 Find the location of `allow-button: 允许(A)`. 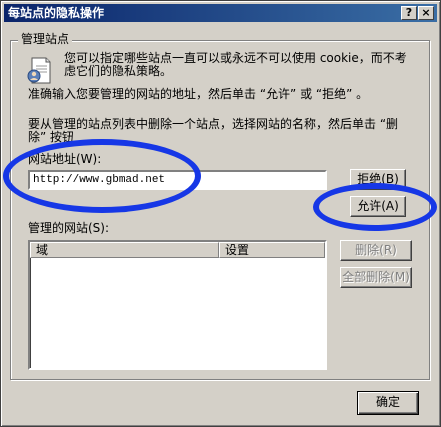

allow-button: 允许(A) is located at coordinates (378, 206).